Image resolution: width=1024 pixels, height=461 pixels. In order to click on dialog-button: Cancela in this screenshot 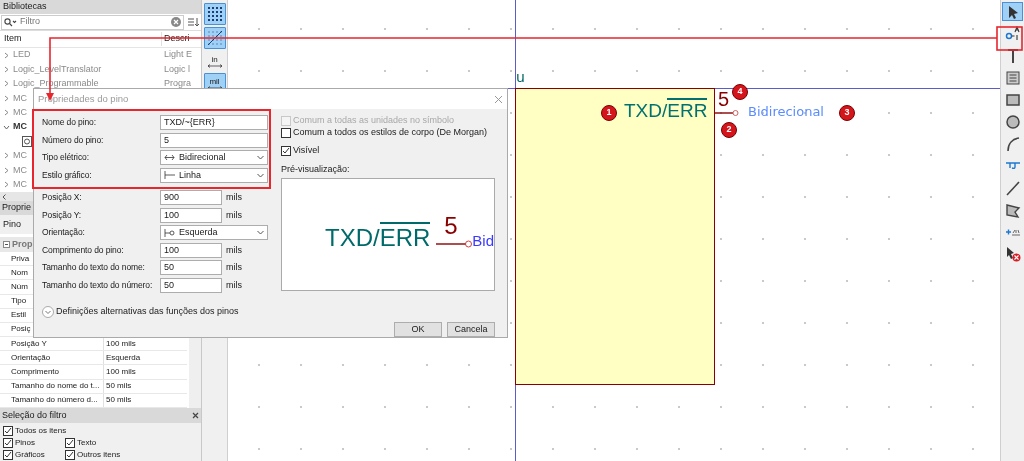, I will do `click(471, 329)`.